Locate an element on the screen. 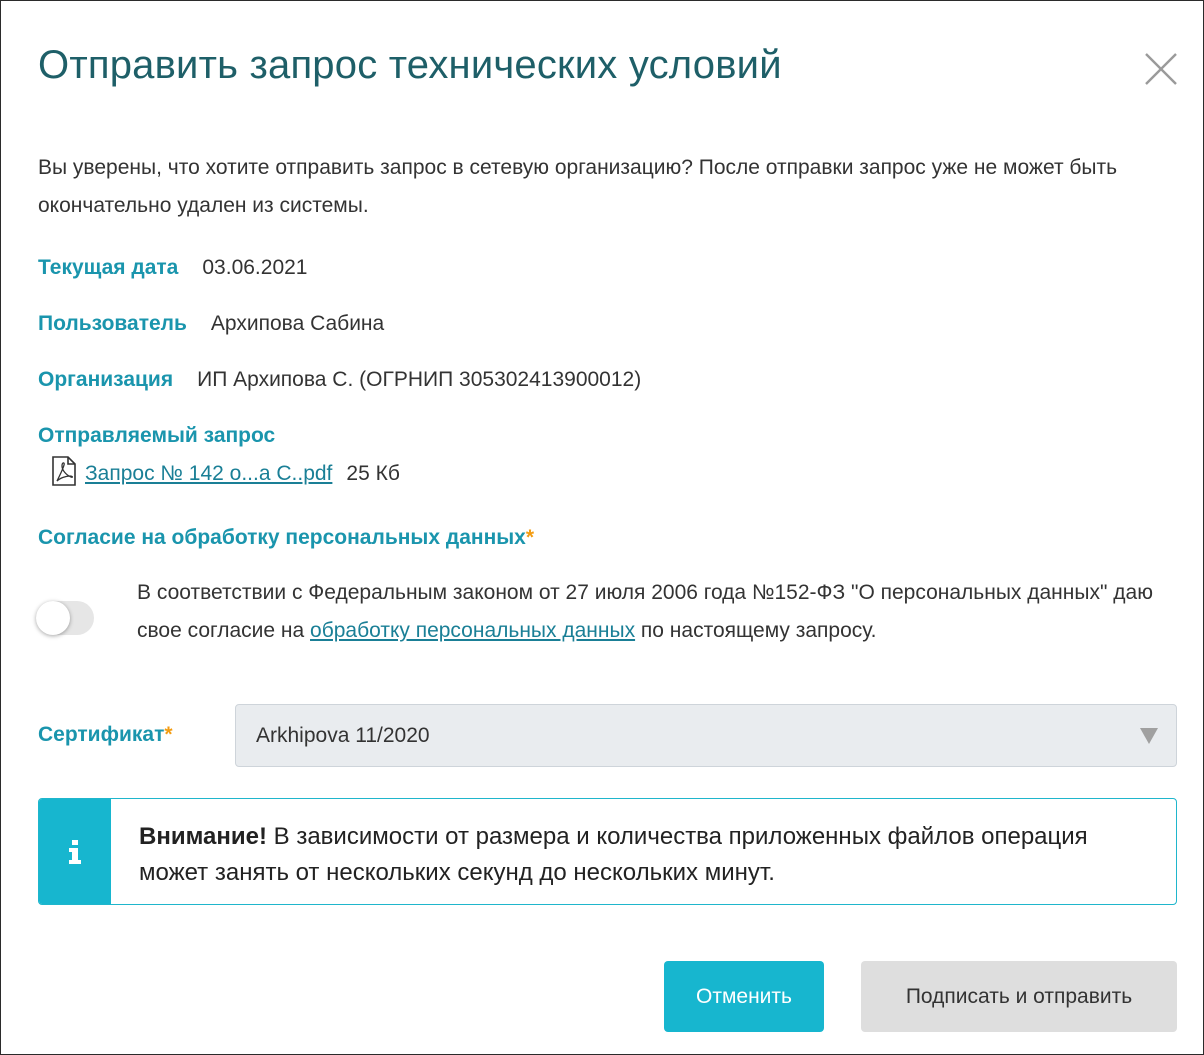  user-row: Пользователь Архипова Сабина is located at coordinates (211, 324).